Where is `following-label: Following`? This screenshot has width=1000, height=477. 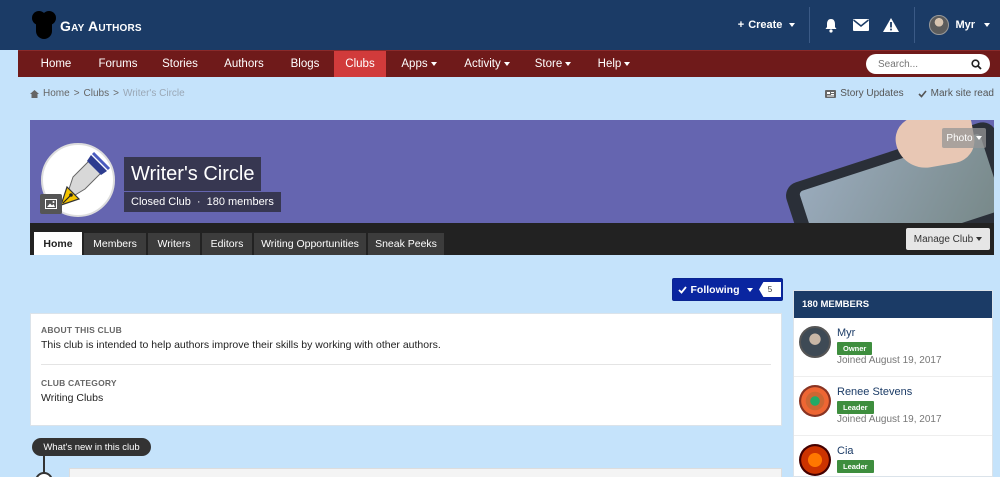
following-label: Following is located at coordinates (715, 289).